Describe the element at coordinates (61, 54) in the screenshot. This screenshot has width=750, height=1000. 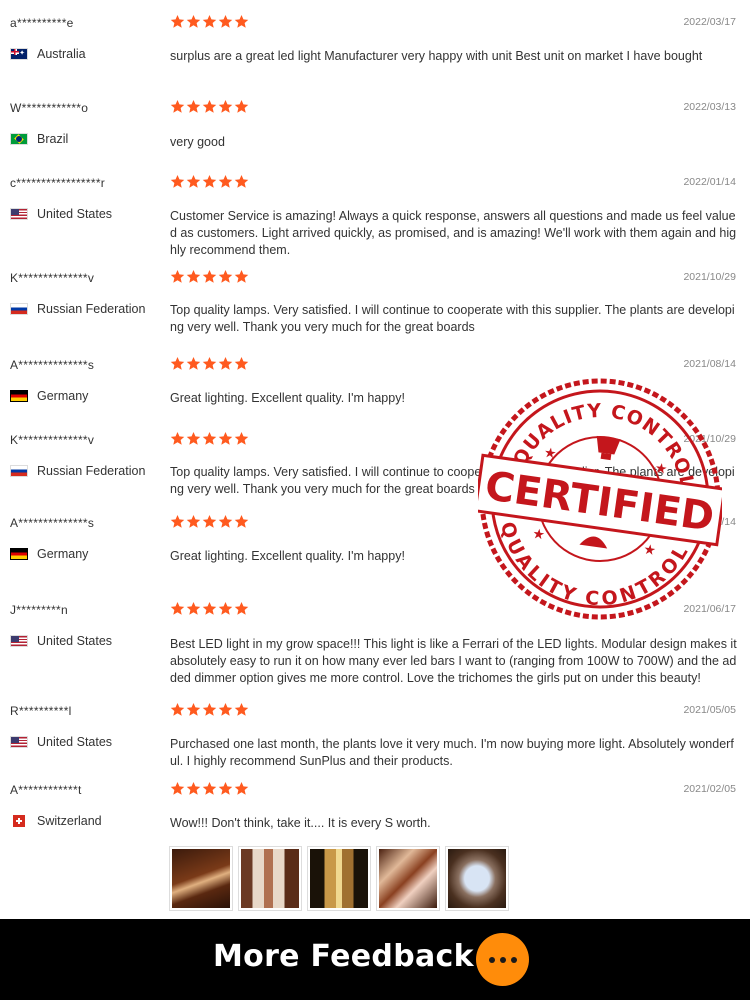
I see `country-name: Australia` at that location.